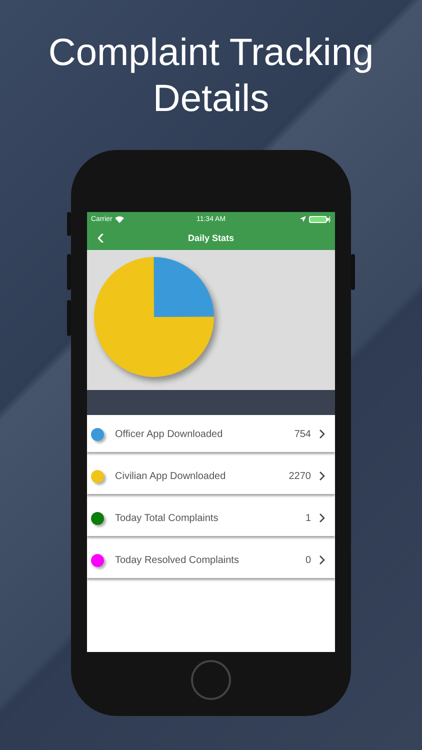 Image resolution: width=422 pixels, height=750 pixels. I want to click on stat-value: 0, so click(308, 560).